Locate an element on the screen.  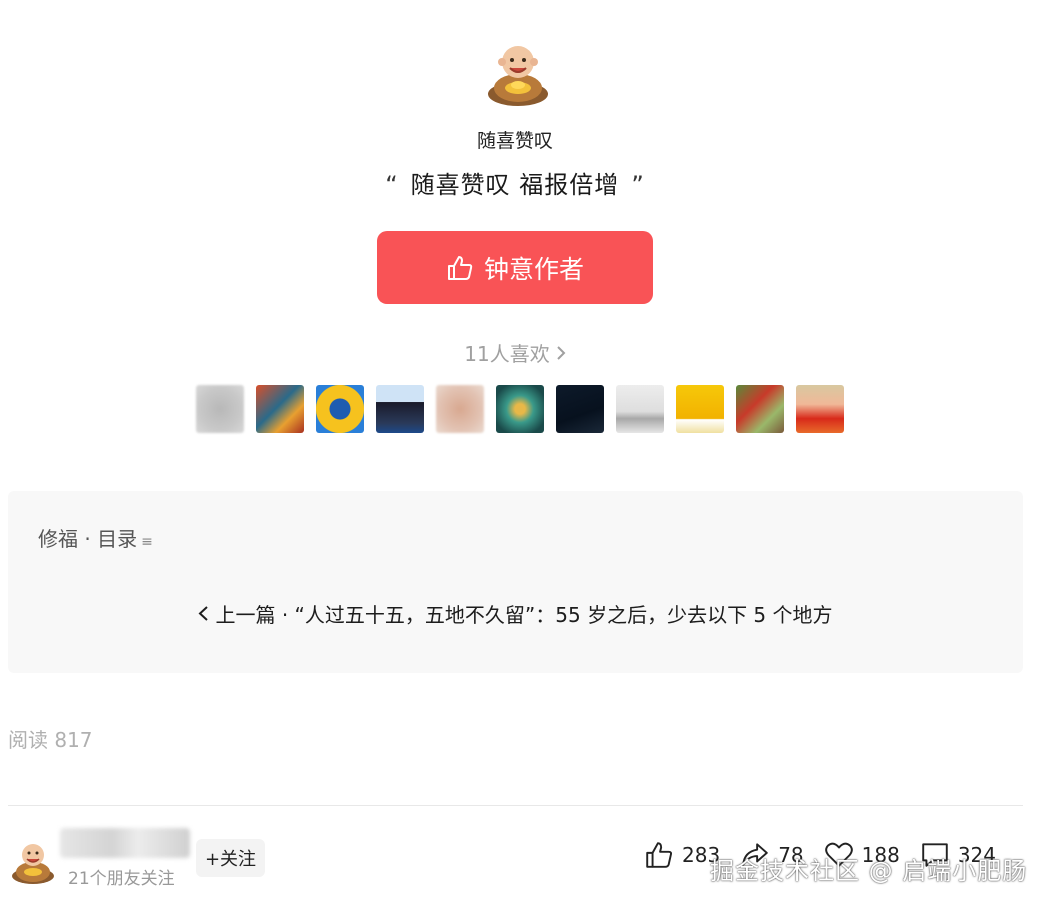
fans-avatar-list is located at coordinates (520, 409).